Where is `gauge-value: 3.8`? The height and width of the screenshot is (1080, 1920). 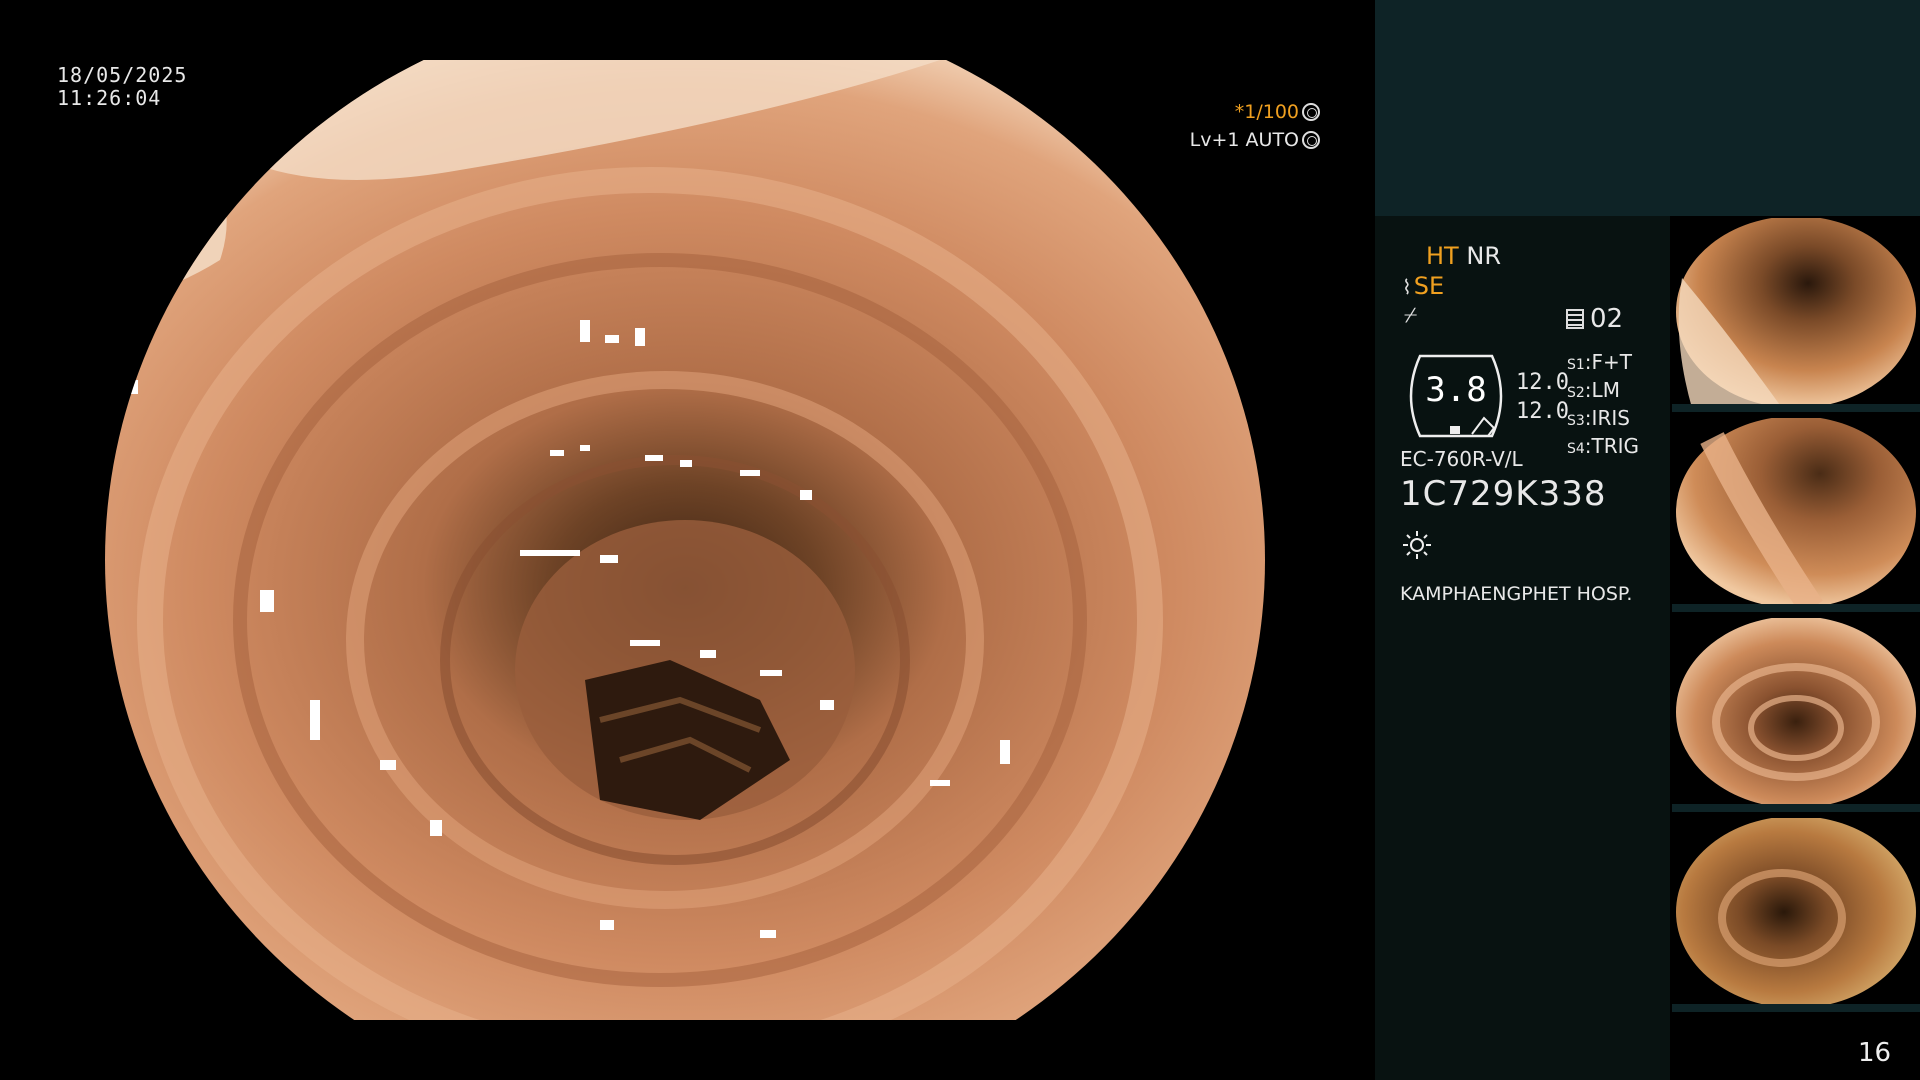 gauge-value: 3.8 is located at coordinates (1456, 390).